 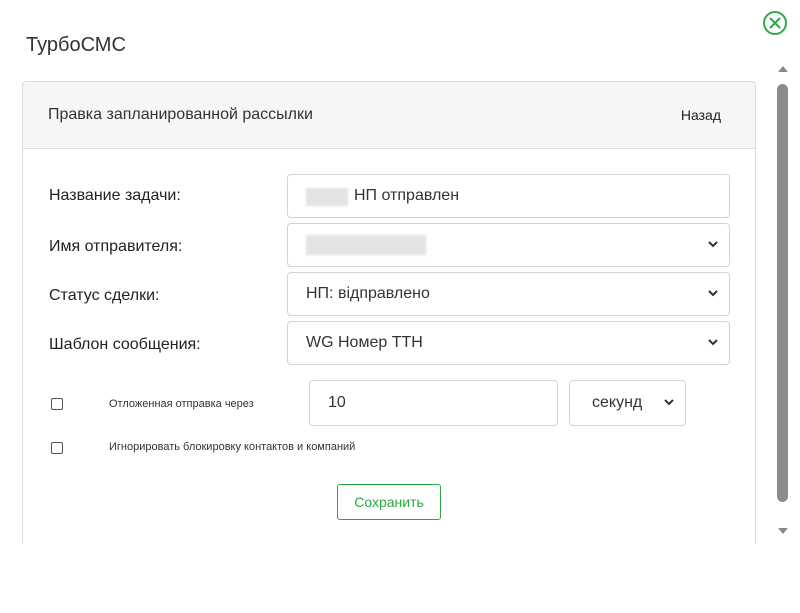 I want to click on back-button: Назад, so click(x=701, y=115).